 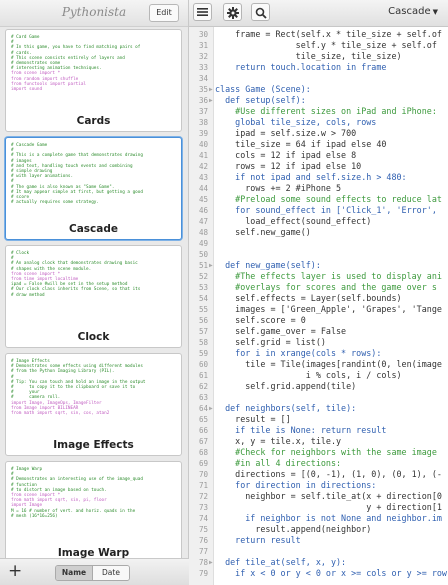 What do you see at coordinates (413, 11) in the screenshot?
I see `file-title-menu: Cascade ▼` at bounding box center [413, 11].